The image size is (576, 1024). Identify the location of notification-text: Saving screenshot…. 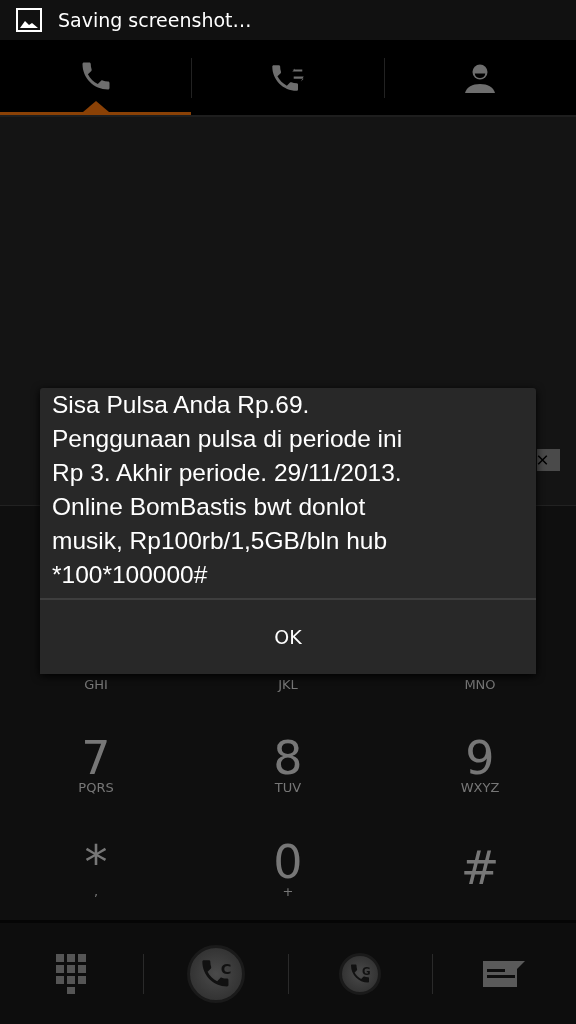
(155, 20).